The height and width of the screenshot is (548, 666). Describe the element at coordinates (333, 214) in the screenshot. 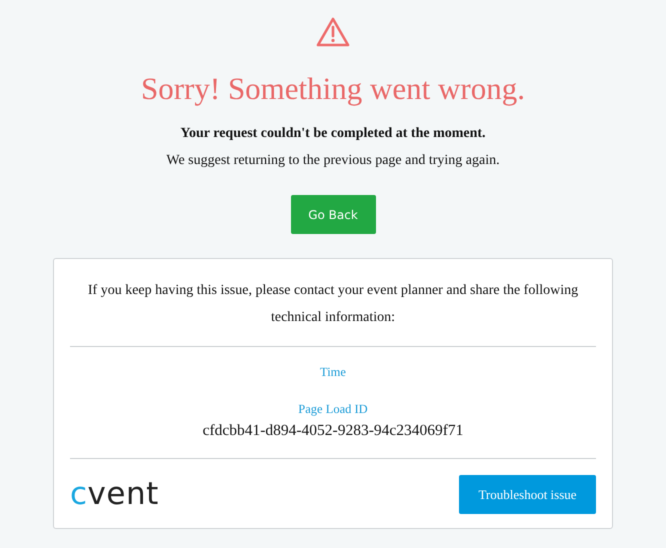

I see `go-back-button: Go Back` at that location.